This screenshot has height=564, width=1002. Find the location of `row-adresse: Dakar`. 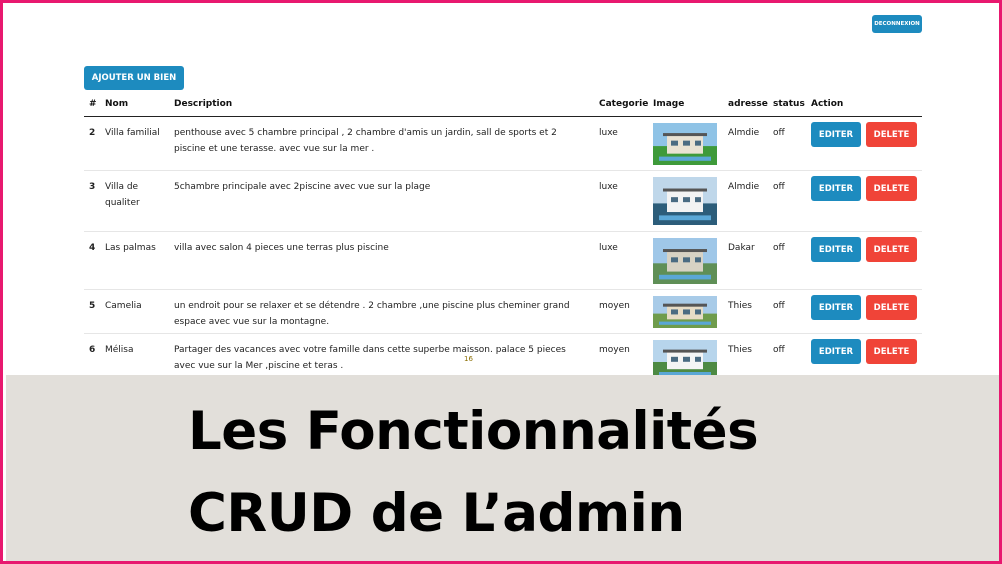

row-adresse: Dakar is located at coordinates (741, 248).